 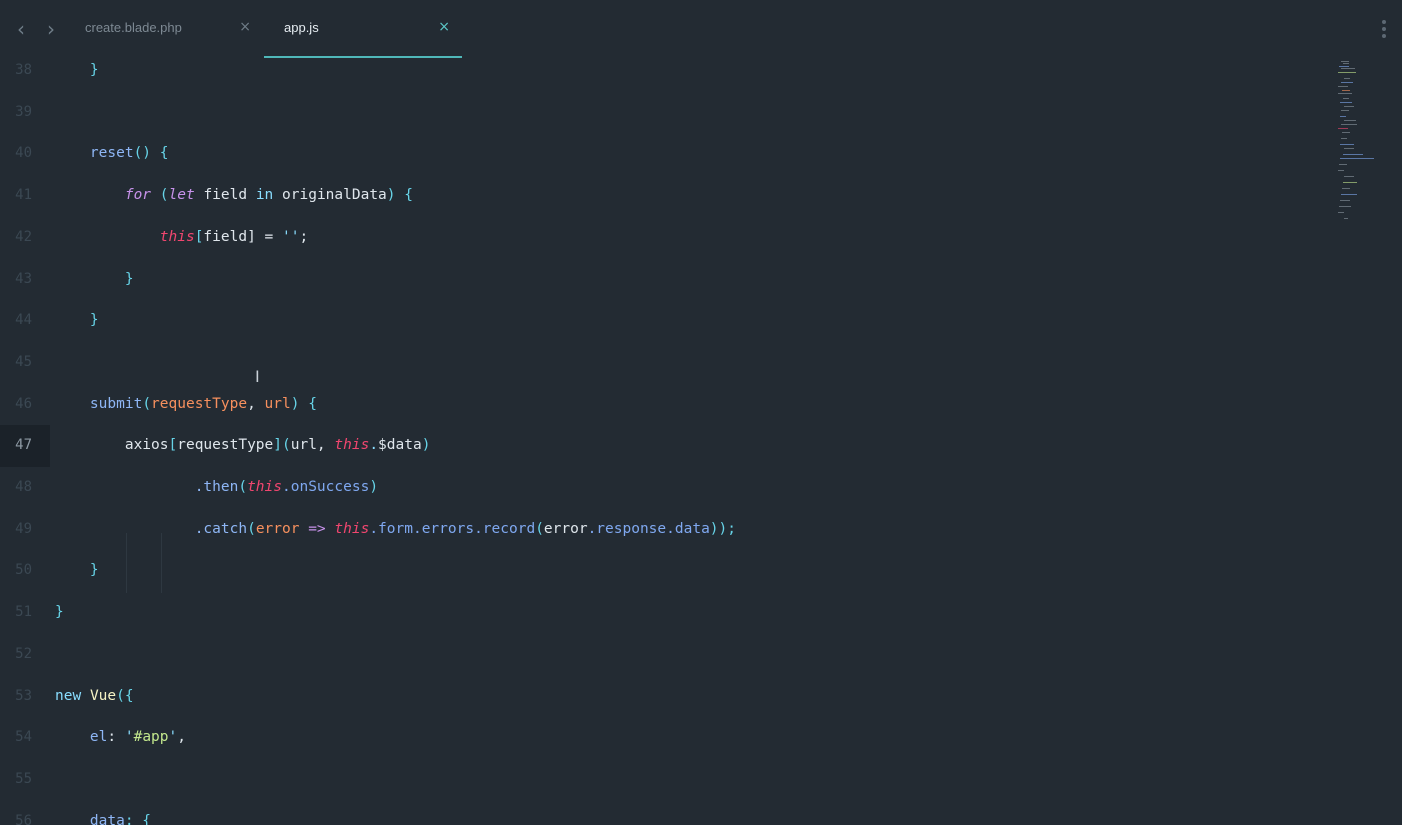 I want to click on code-token: : {, so click(x=138, y=818).